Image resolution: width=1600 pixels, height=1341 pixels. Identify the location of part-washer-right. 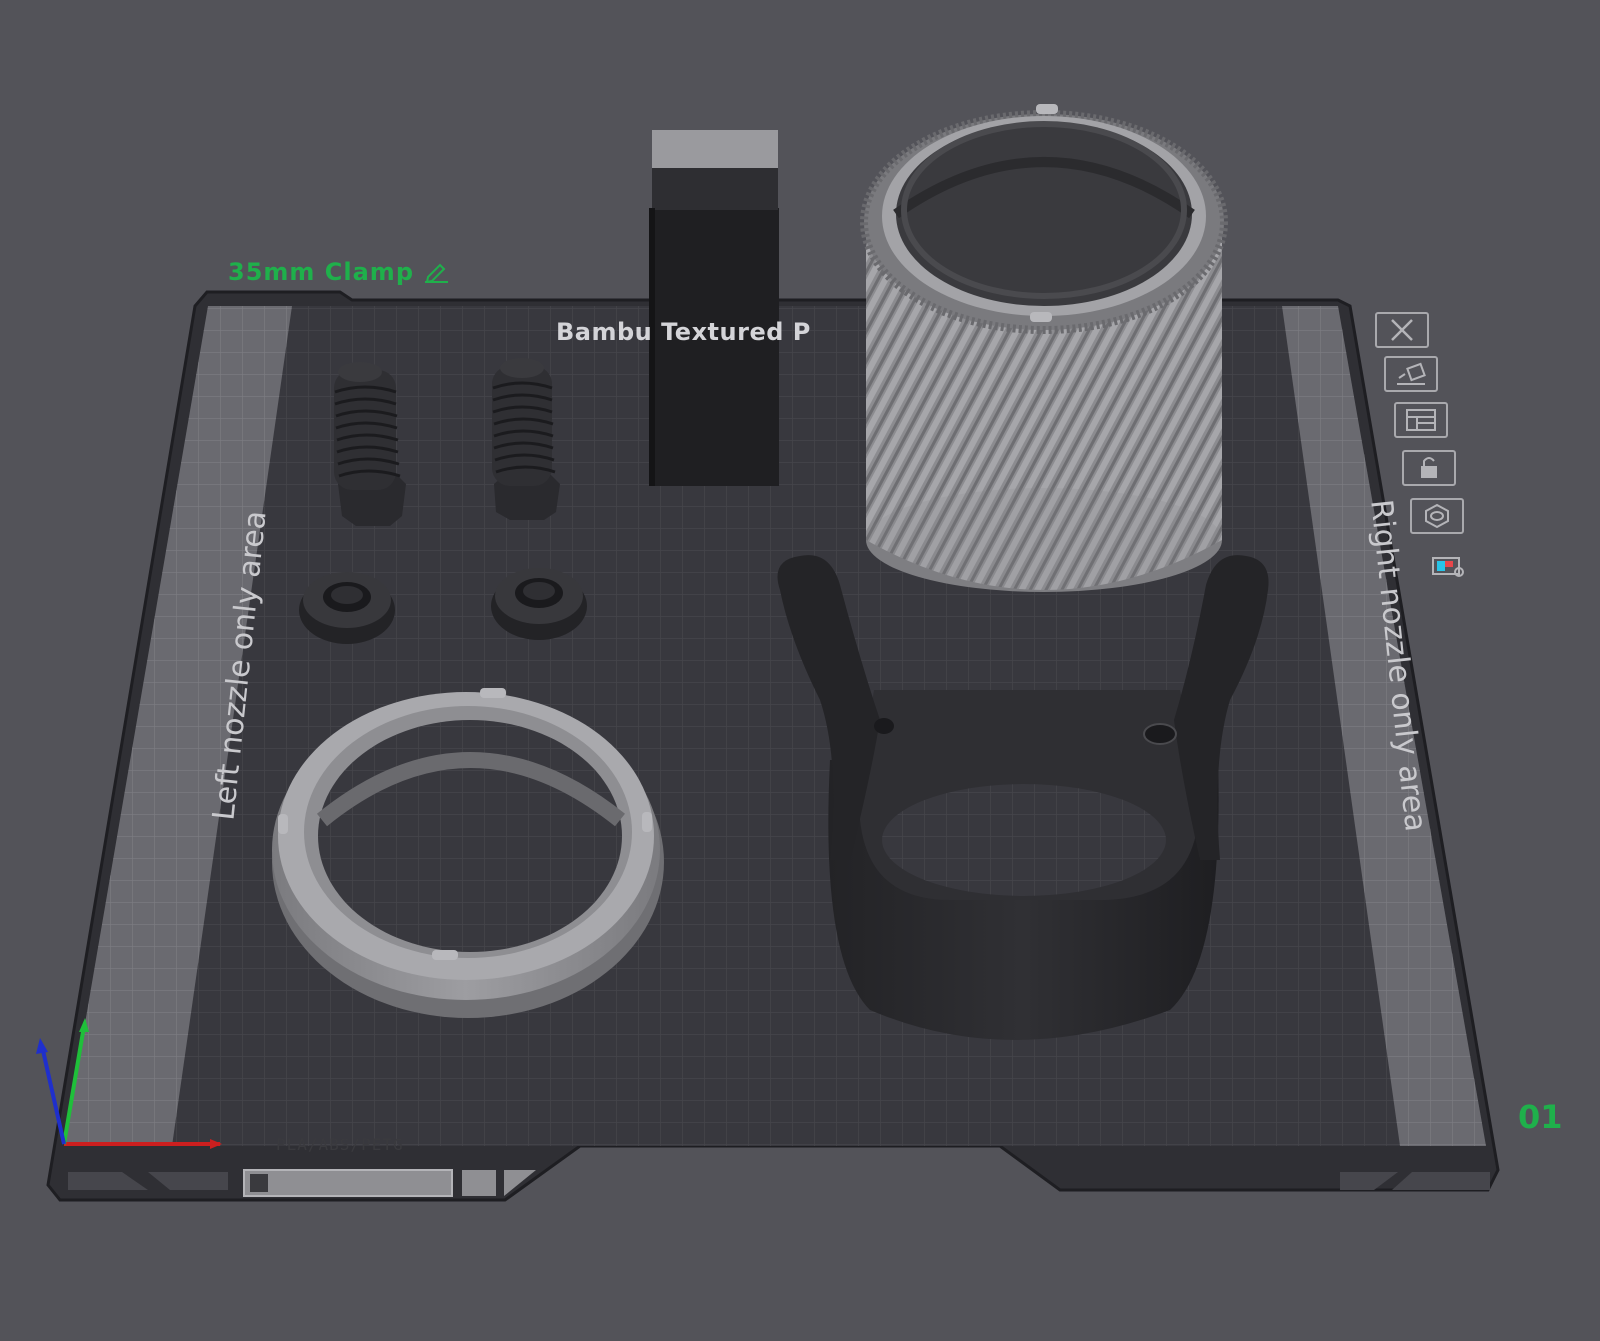
(539, 604).